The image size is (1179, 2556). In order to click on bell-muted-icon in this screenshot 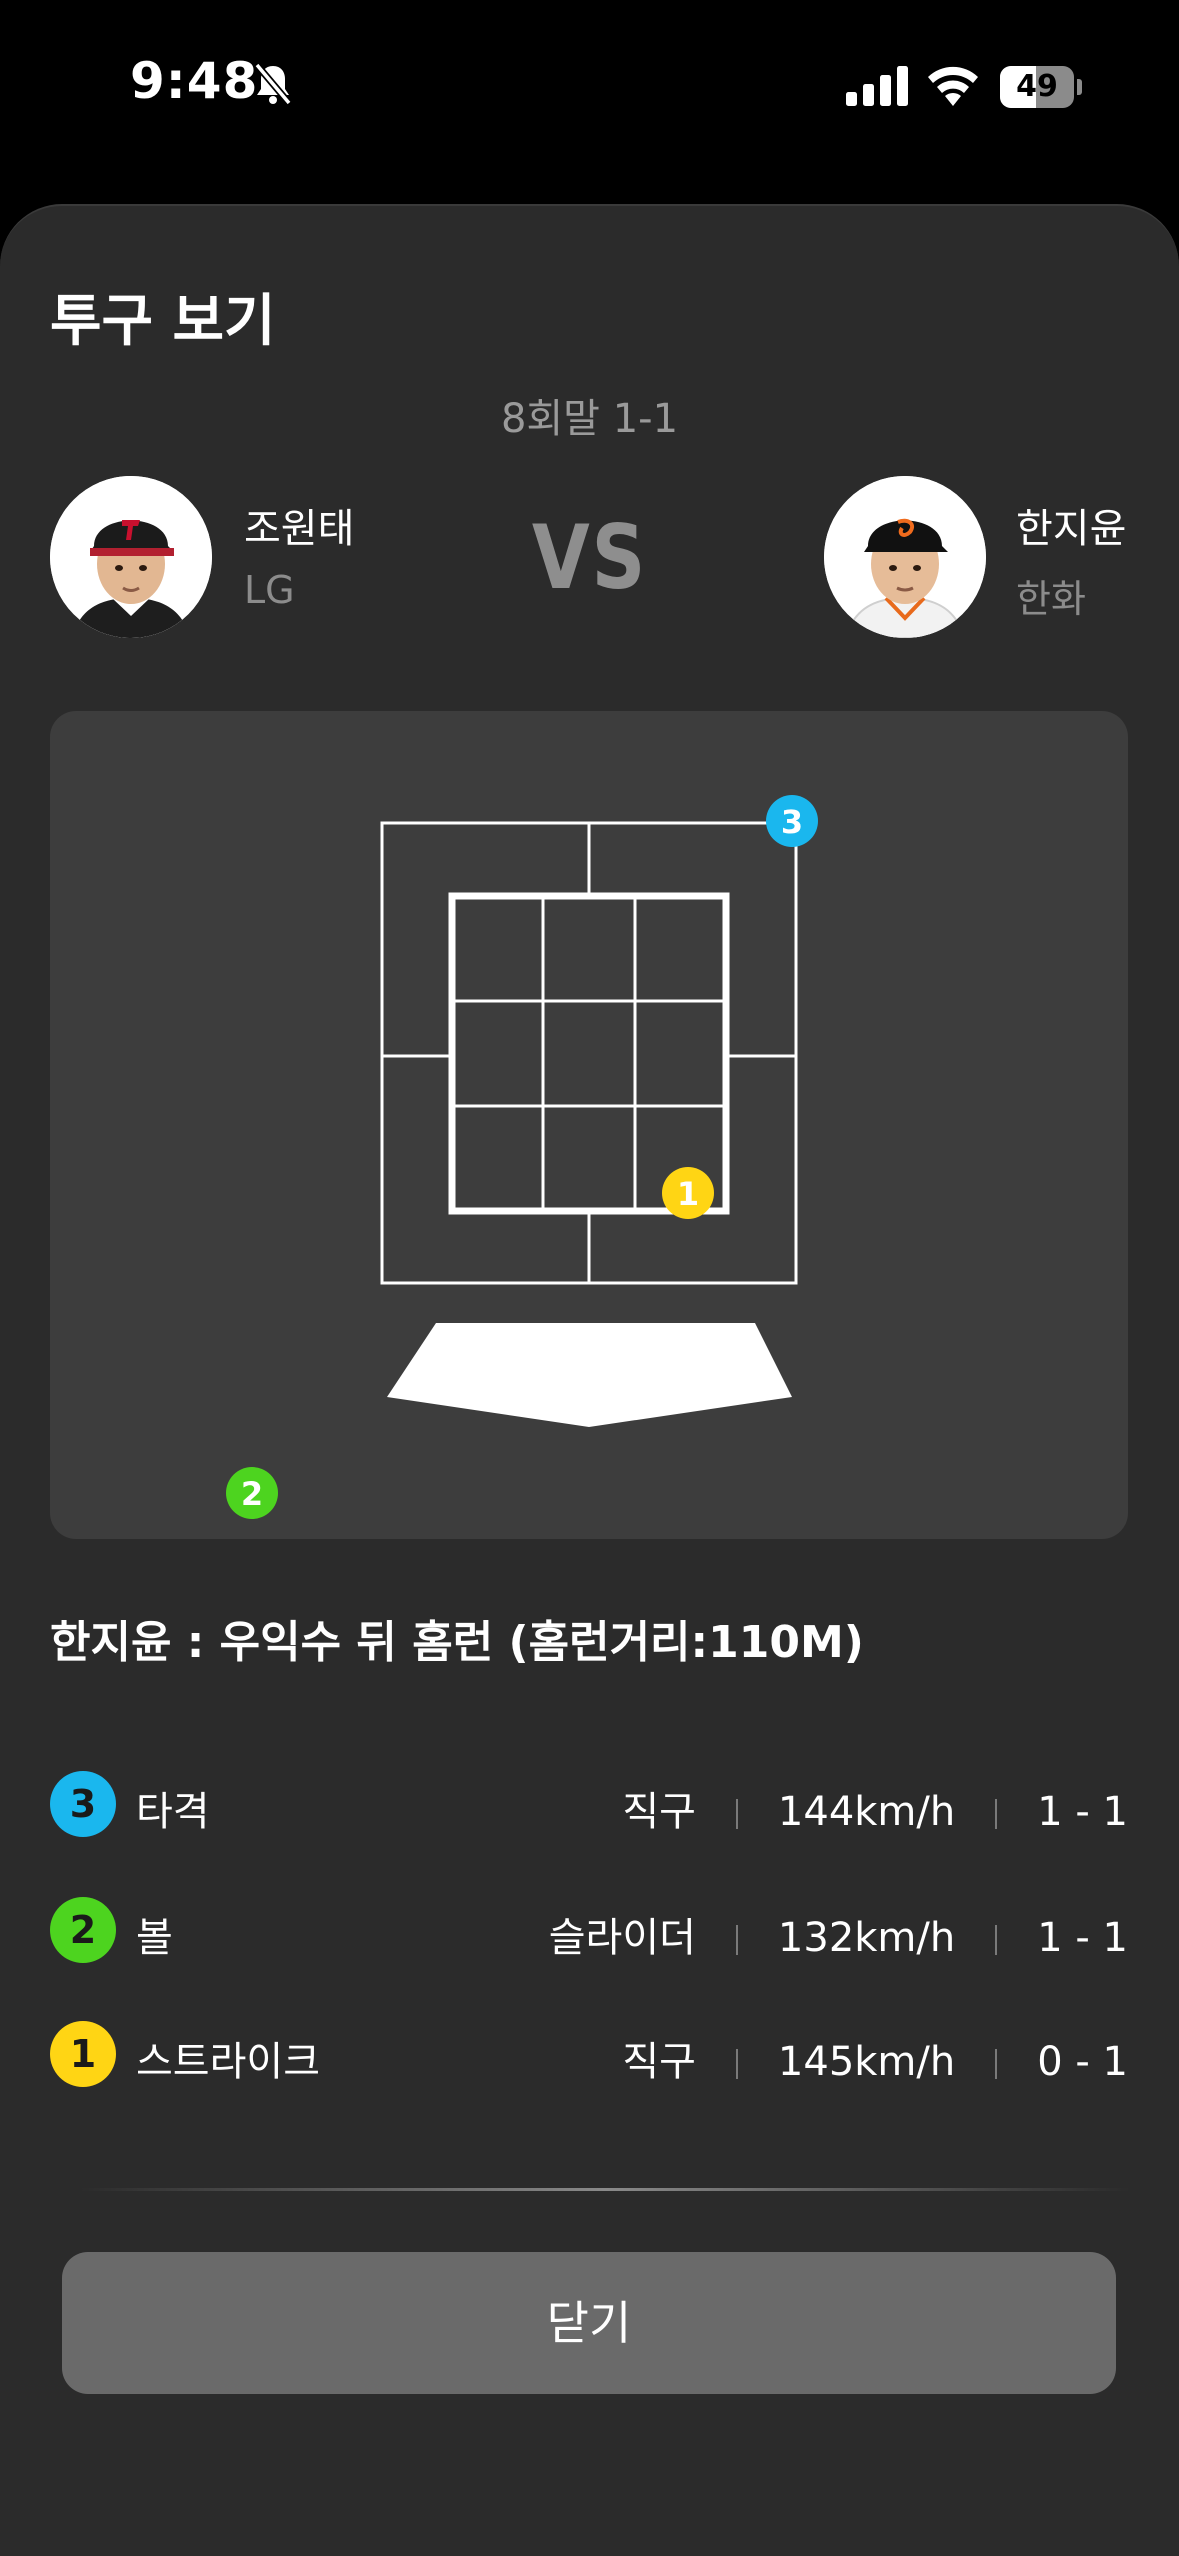, I will do `click(273, 84)`.